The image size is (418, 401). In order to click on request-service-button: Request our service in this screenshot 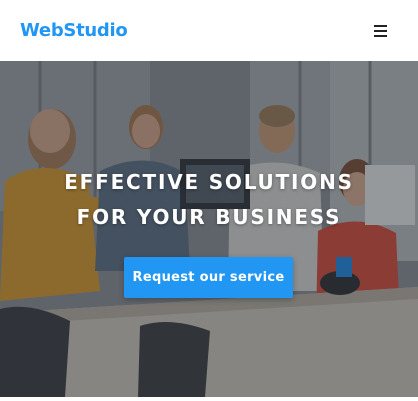, I will do `click(208, 277)`.